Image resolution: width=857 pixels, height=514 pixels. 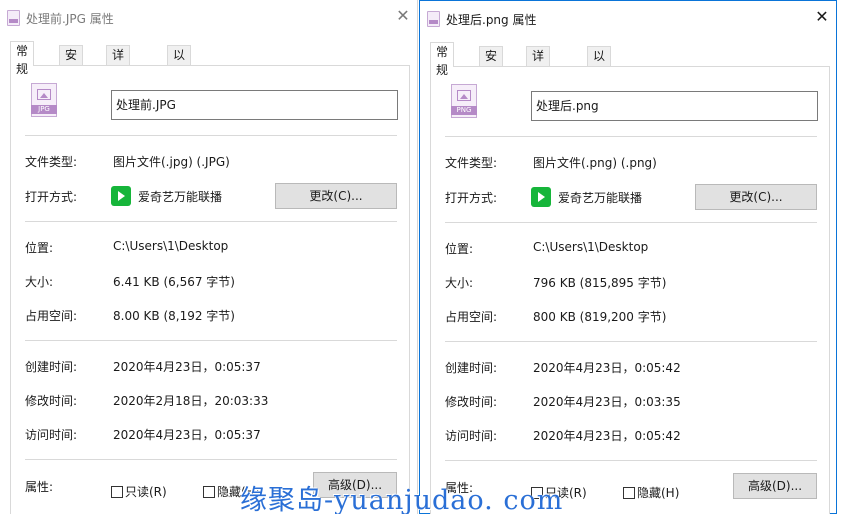 I want to click on created-value: 2020年4月23日，0:05:42, so click(x=607, y=368).